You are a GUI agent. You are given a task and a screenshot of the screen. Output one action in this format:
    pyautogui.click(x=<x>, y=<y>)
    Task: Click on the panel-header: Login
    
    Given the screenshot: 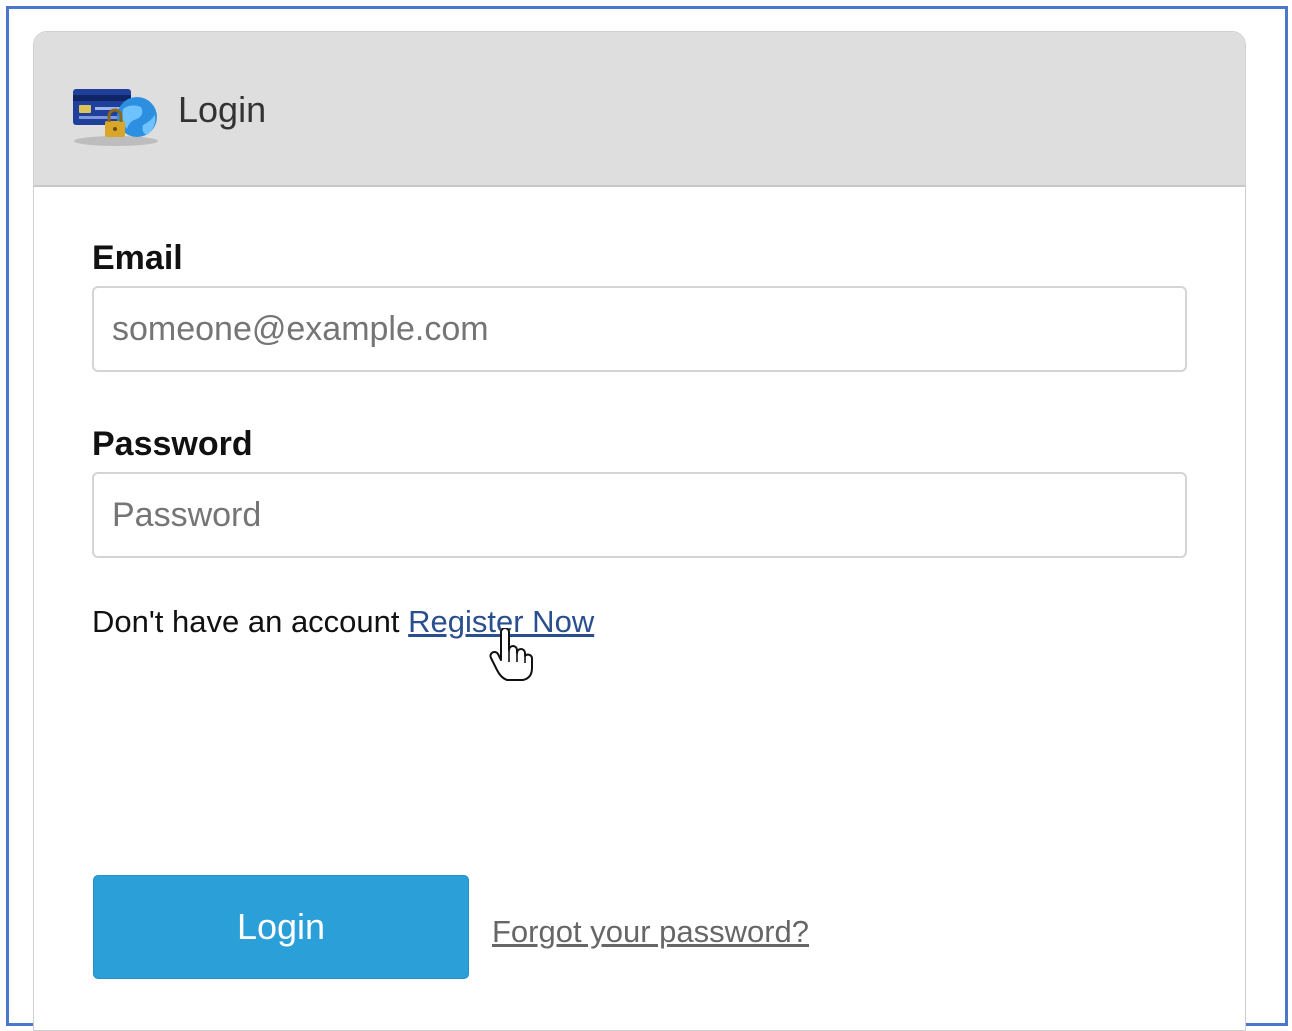 What is the action you would take?
    pyautogui.click(x=639, y=109)
    